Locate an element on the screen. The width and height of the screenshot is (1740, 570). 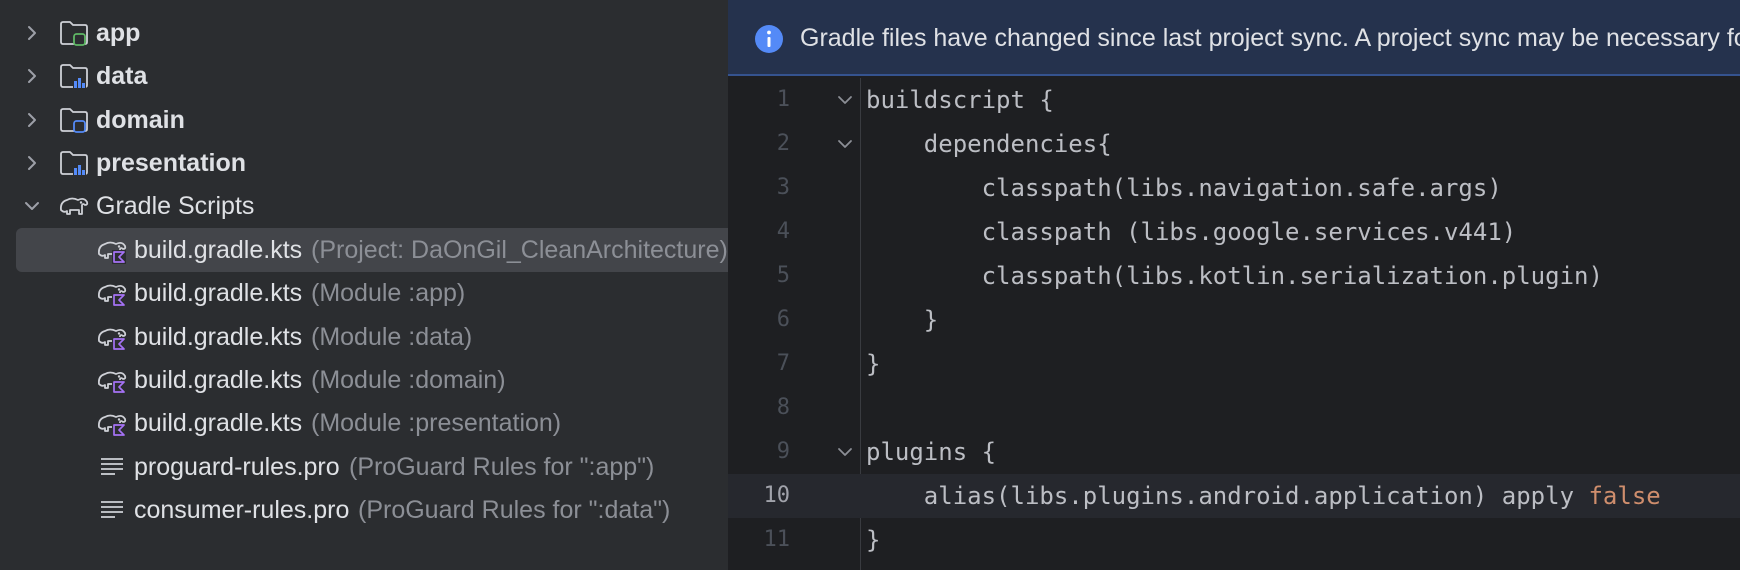
tree-item-hint: (Module :app) is located at coordinates (388, 293).